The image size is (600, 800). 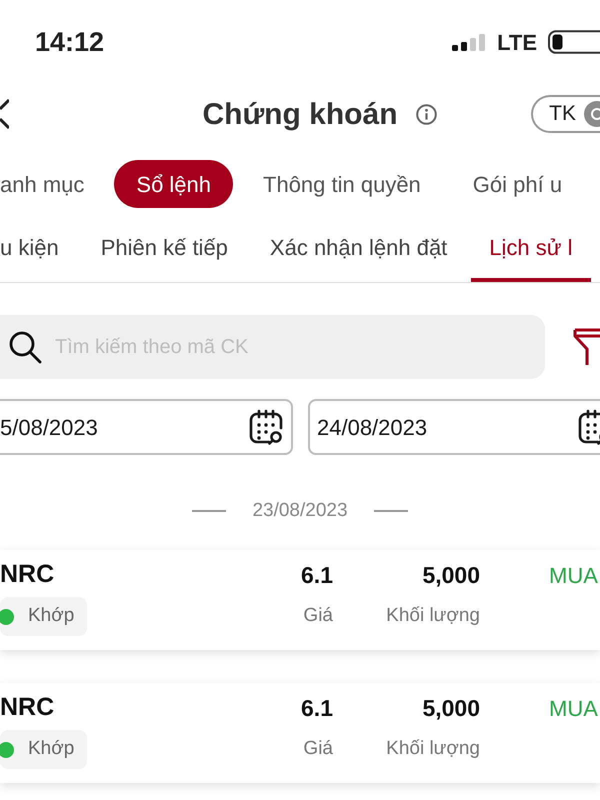 I want to click on start-date-field: 5/08/2023, so click(x=146, y=427).